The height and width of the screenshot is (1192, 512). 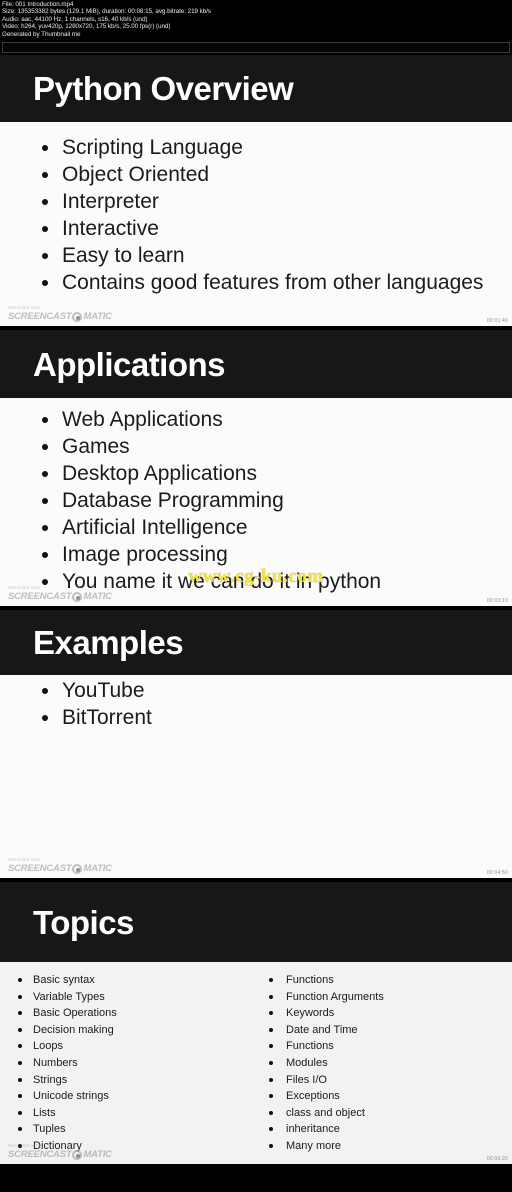 I want to click on list-item: Lists, so click(x=128, y=1113).